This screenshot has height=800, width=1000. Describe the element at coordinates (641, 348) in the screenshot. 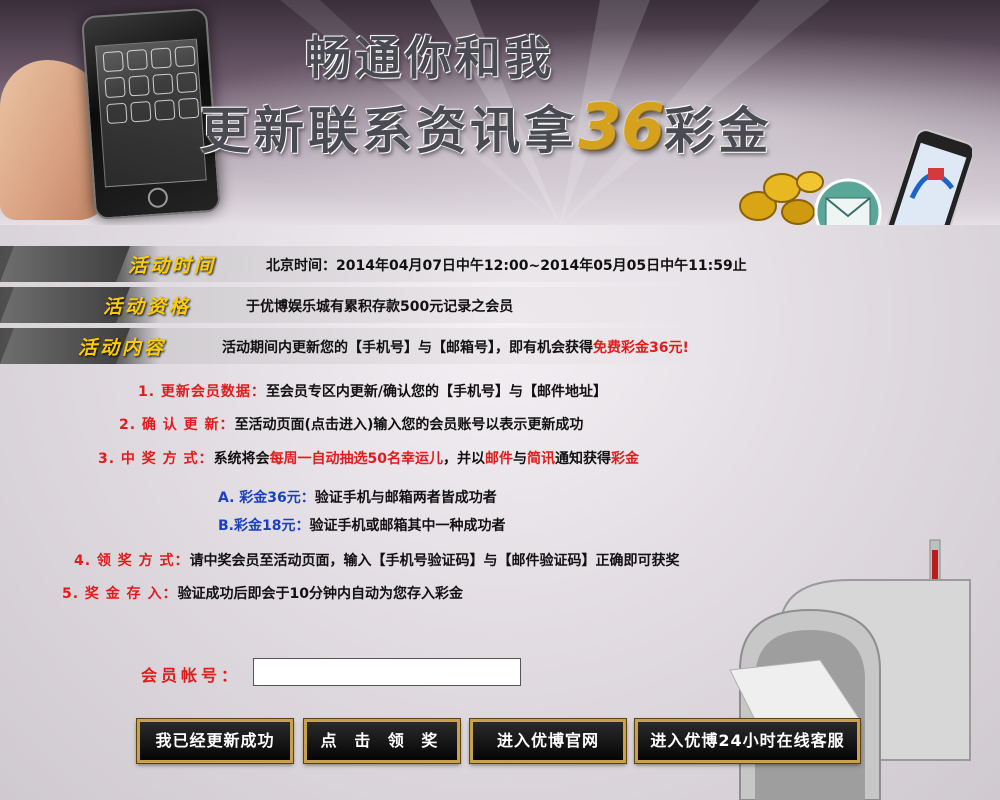

I see `section-content-highlight: 免费彩金36元!` at that location.